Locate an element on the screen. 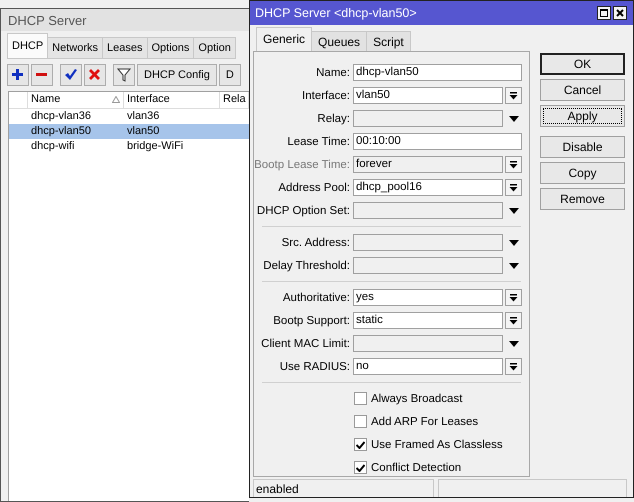 The image size is (634, 502). table-cell-text: dhcp-vlan36 is located at coordinates (61, 116).